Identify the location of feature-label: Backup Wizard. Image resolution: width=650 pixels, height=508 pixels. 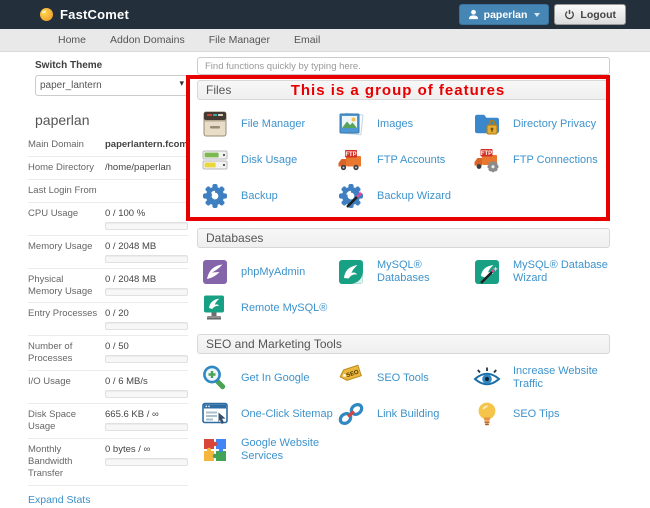
(414, 195).